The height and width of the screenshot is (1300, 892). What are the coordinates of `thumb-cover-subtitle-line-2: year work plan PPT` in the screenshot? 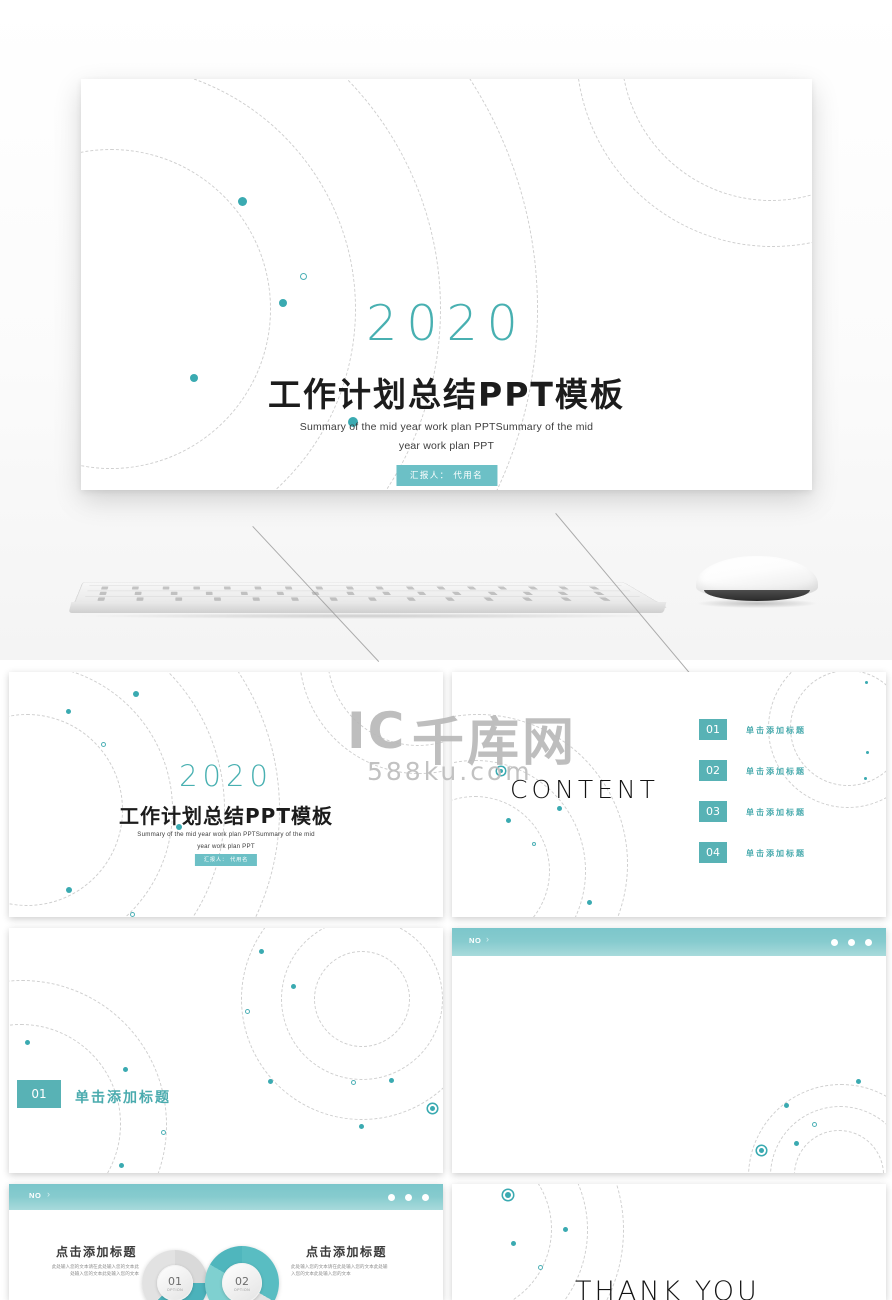 It's located at (226, 846).